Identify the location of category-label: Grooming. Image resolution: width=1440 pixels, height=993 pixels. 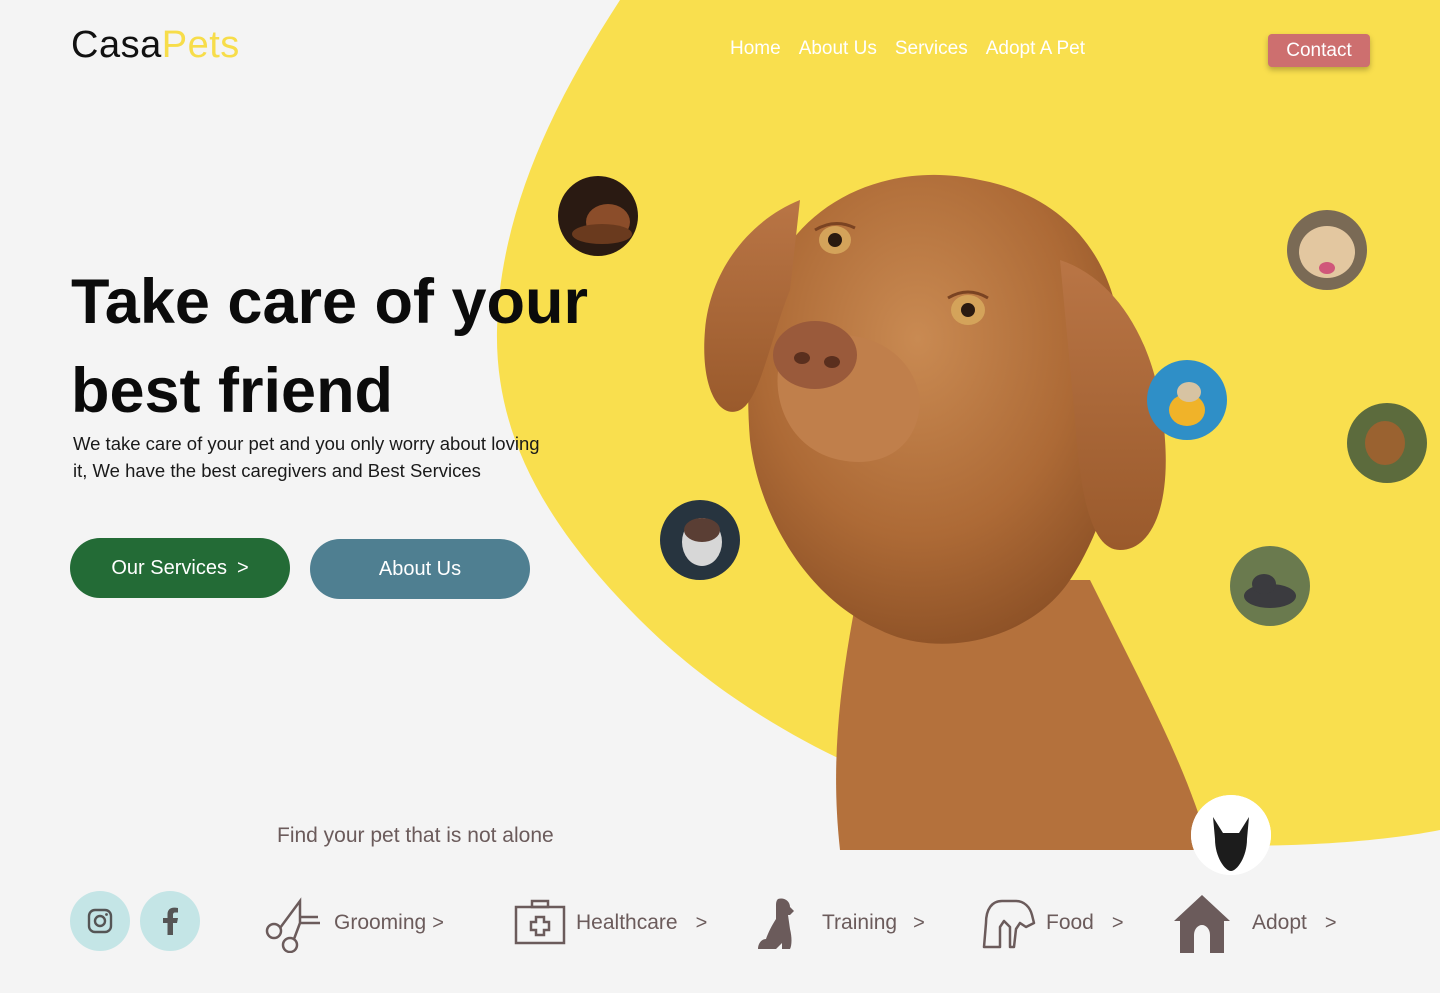
(380, 922).